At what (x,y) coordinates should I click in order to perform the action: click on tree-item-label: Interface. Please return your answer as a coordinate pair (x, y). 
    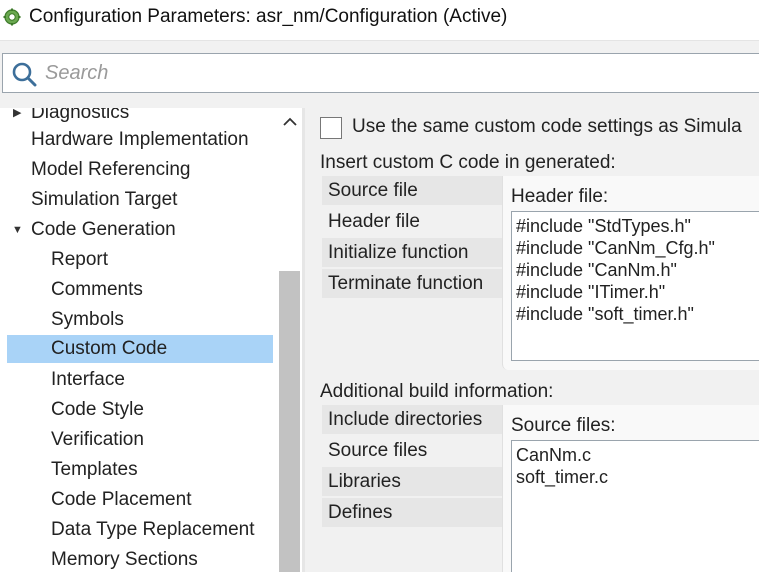
    Looking at the image, I should click on (88, 379).